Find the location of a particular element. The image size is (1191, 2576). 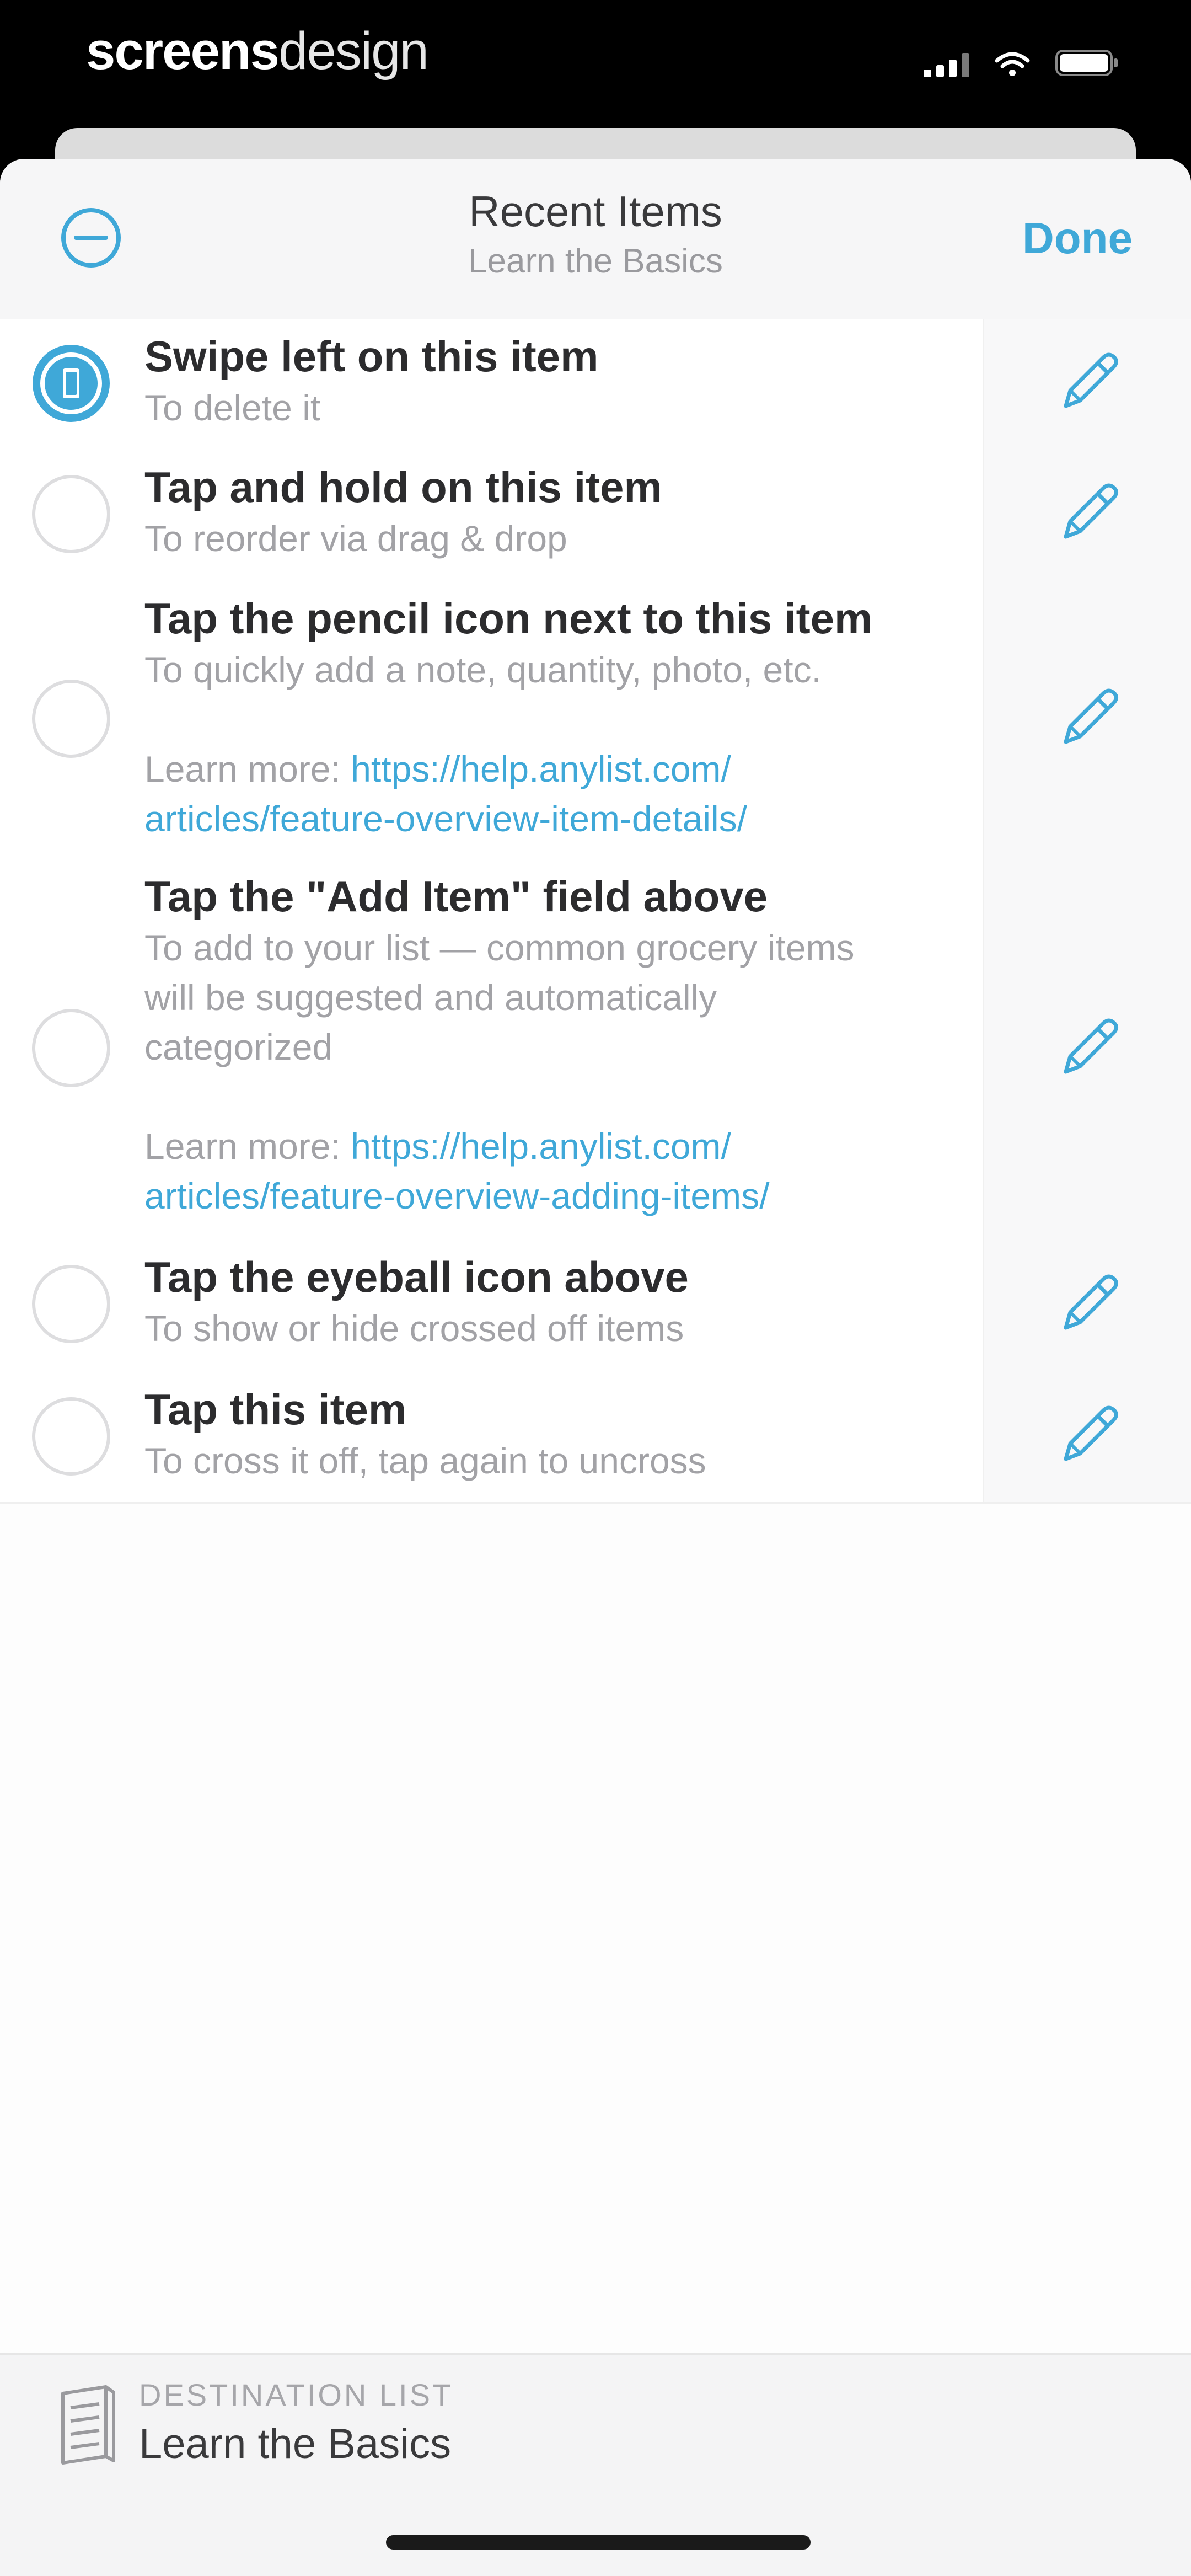

navigation-bar: Recent Items Learn the Basics Done is located at coordinates (595, 239).